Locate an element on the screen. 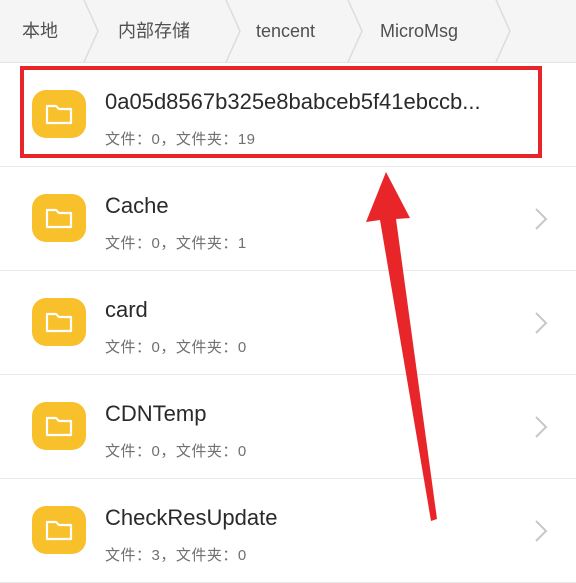  breadcrumb-item-internal-storage: 内部存储 is located at coordinates (154, 31).